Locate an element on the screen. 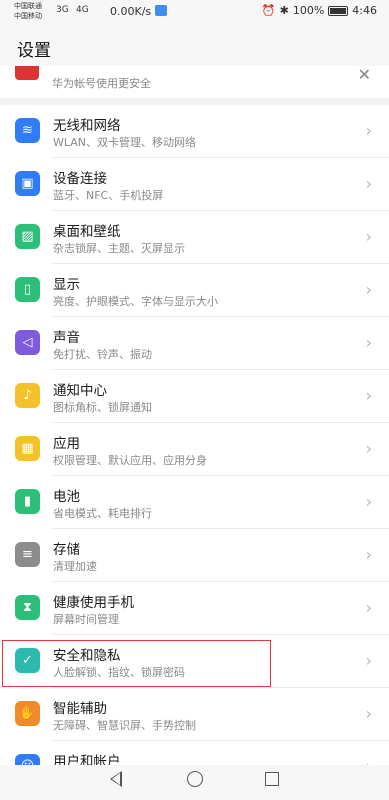  signal-2: 4G is located at coordinates (82, 10).